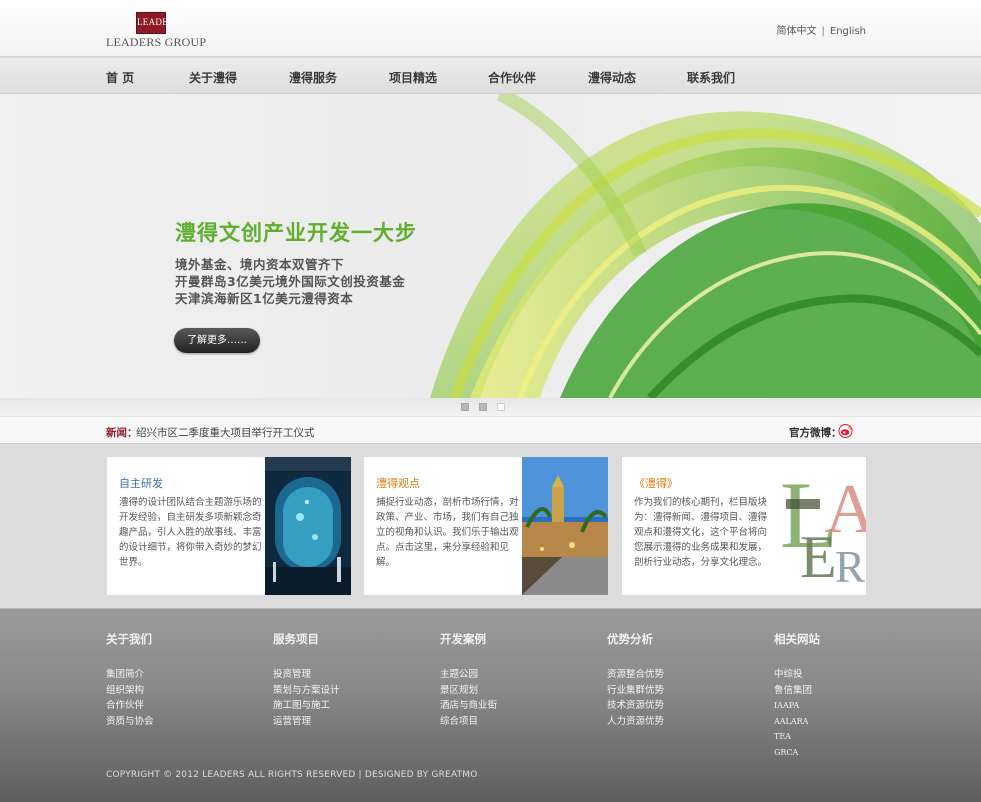  I want to click on logo-mark-text: LEADERS, so click(158, 22).